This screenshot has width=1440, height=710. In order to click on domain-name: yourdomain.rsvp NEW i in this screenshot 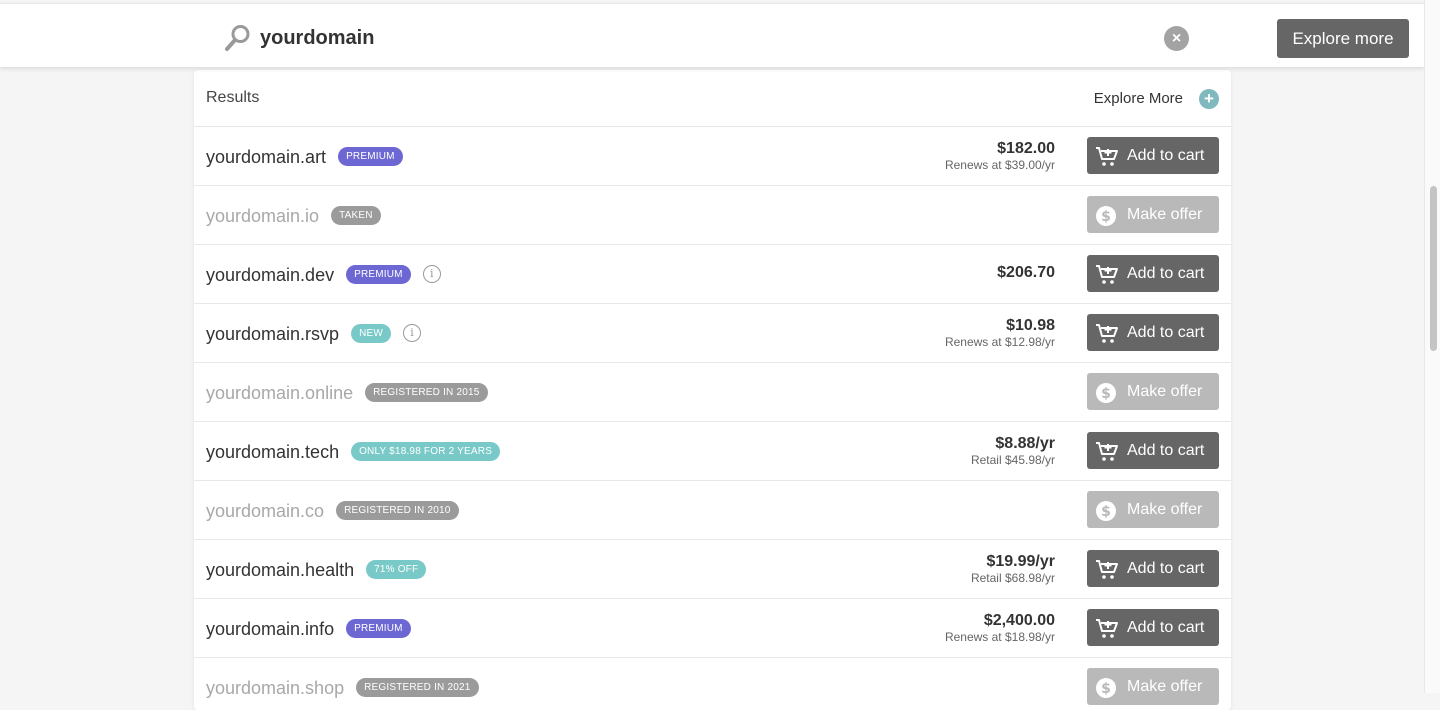, I will do `click(313, 334)`.